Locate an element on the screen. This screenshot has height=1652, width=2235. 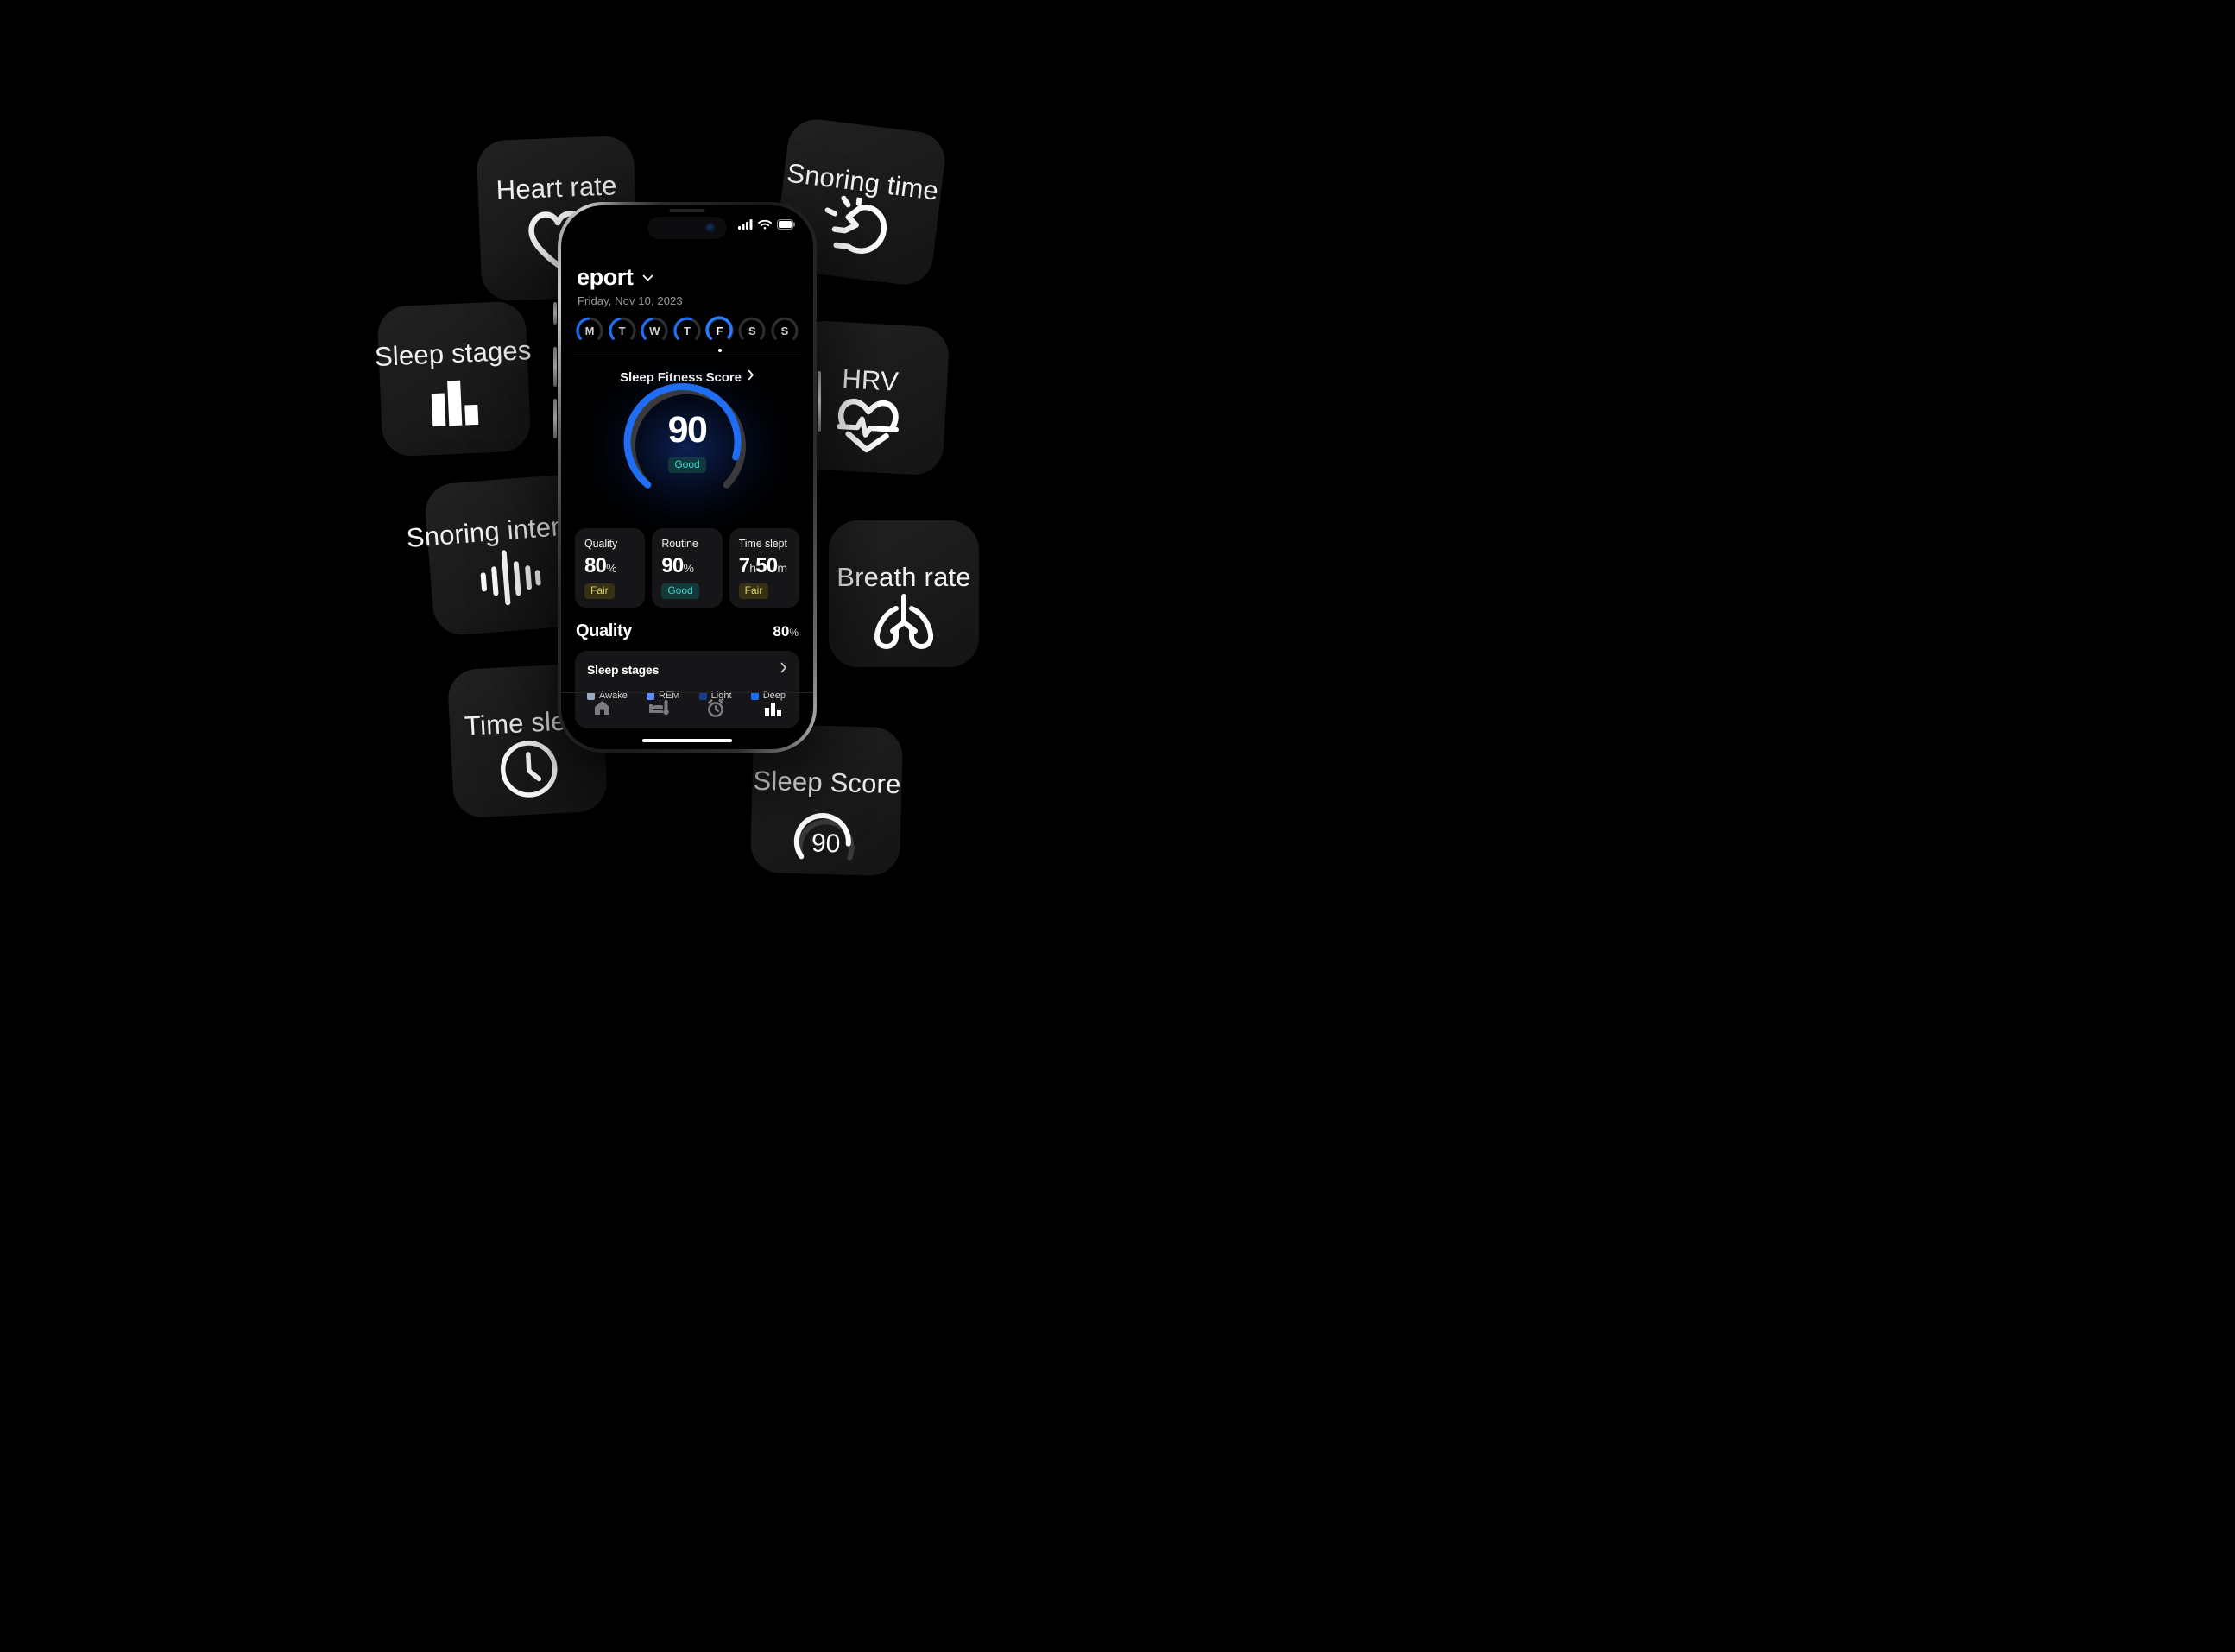
quality-section-header: Quality 80% is located at coordinates (687, 631).